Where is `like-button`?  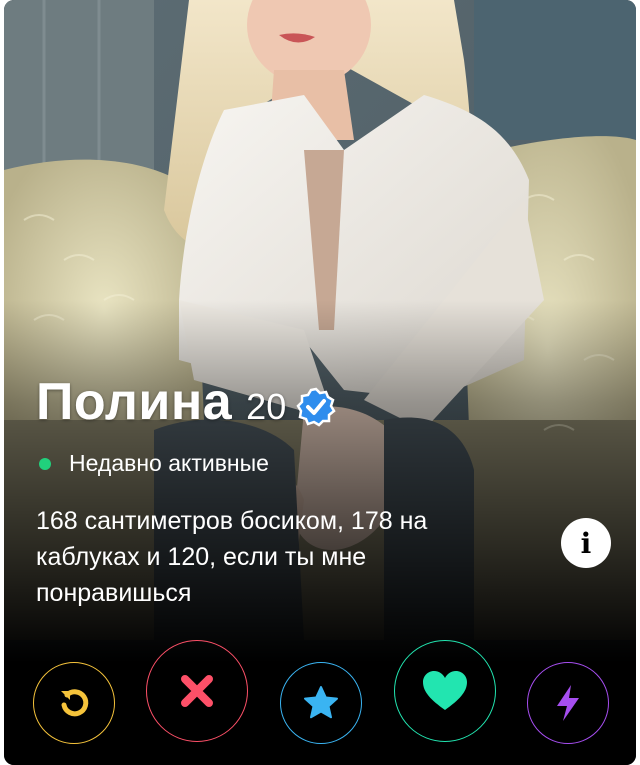 like-button is located at coordinates (445, 691).